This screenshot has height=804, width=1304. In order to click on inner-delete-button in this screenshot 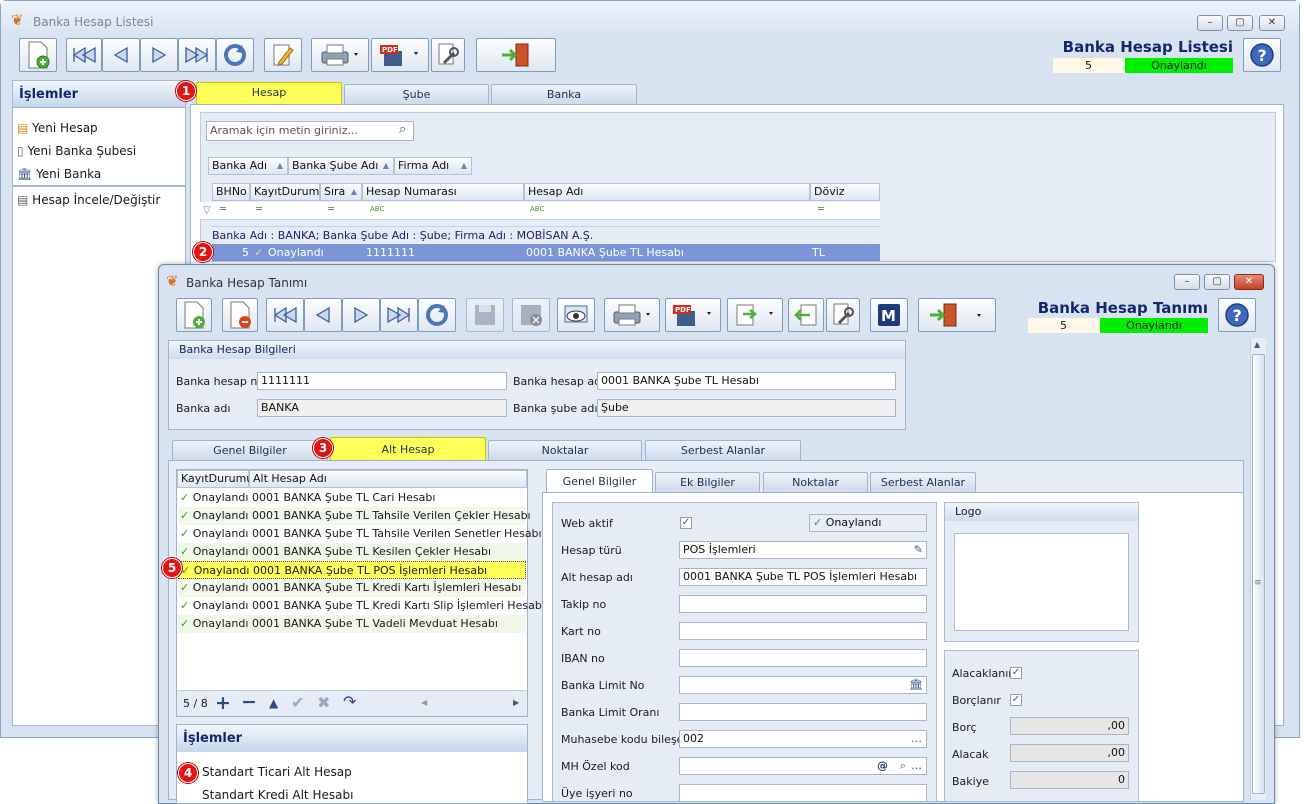, I will do `click(240, 315)`.